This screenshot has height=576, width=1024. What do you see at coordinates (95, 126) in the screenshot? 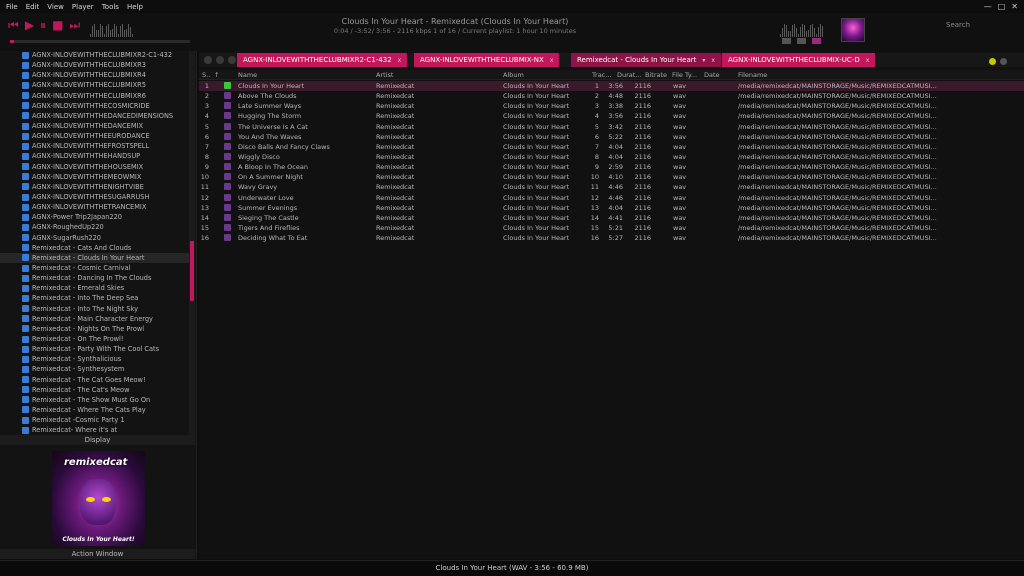
I see `sidebar-item: AGNX-INLOVEWITHTHEDANCEMIX` at bounding box center [95, 126].